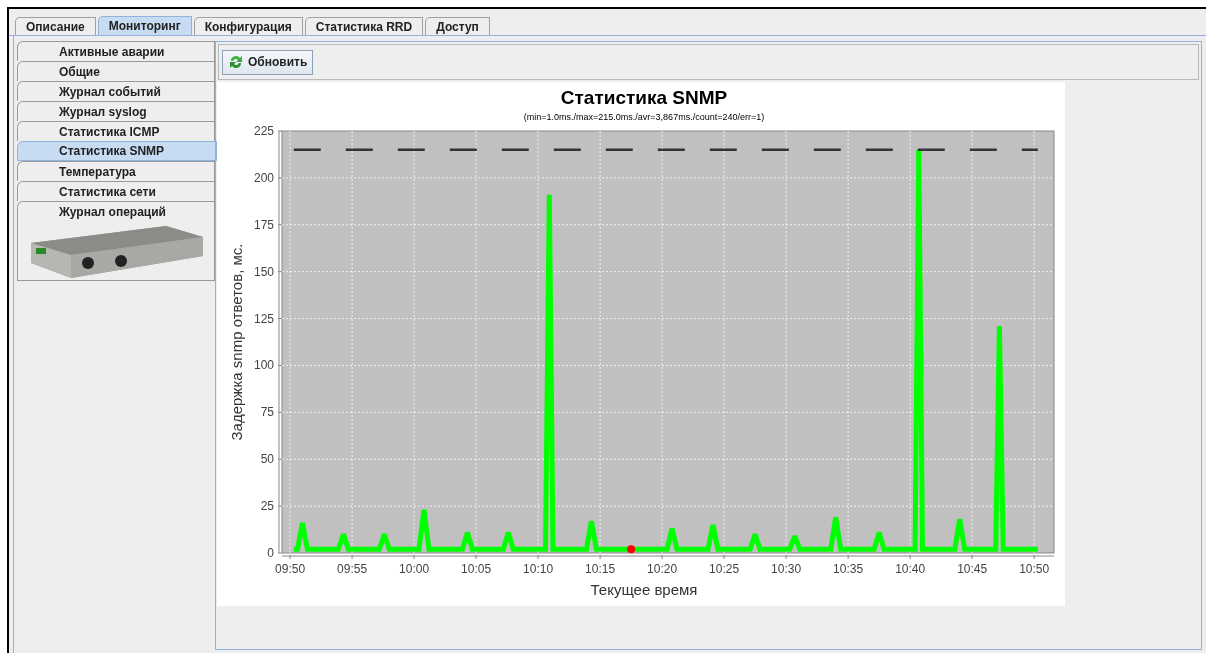 The width and height of the screenshot is (1206, 653). Describe the element at coordinates (364, 26) in the screenshot. I see `tab: Статистика RRD` at that location.